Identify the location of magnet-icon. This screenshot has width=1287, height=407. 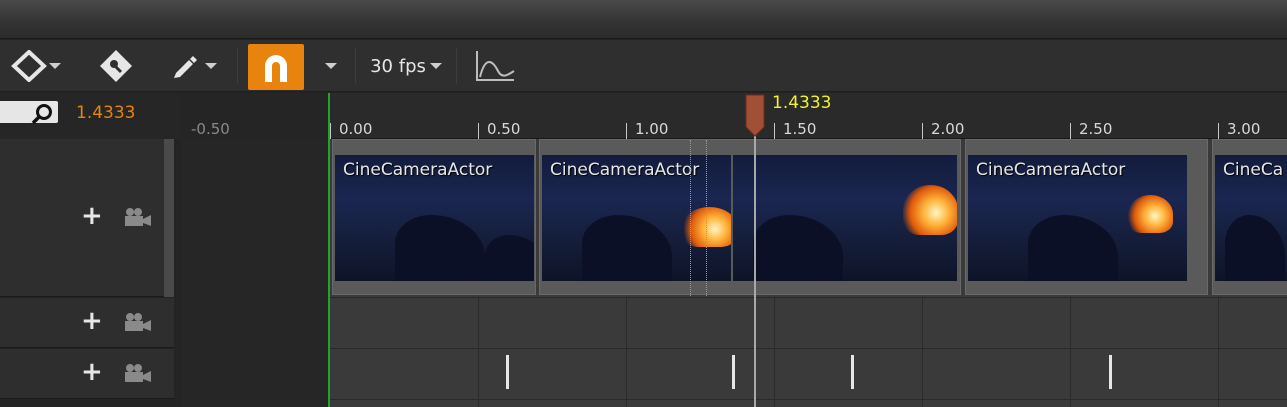
(276, 68).